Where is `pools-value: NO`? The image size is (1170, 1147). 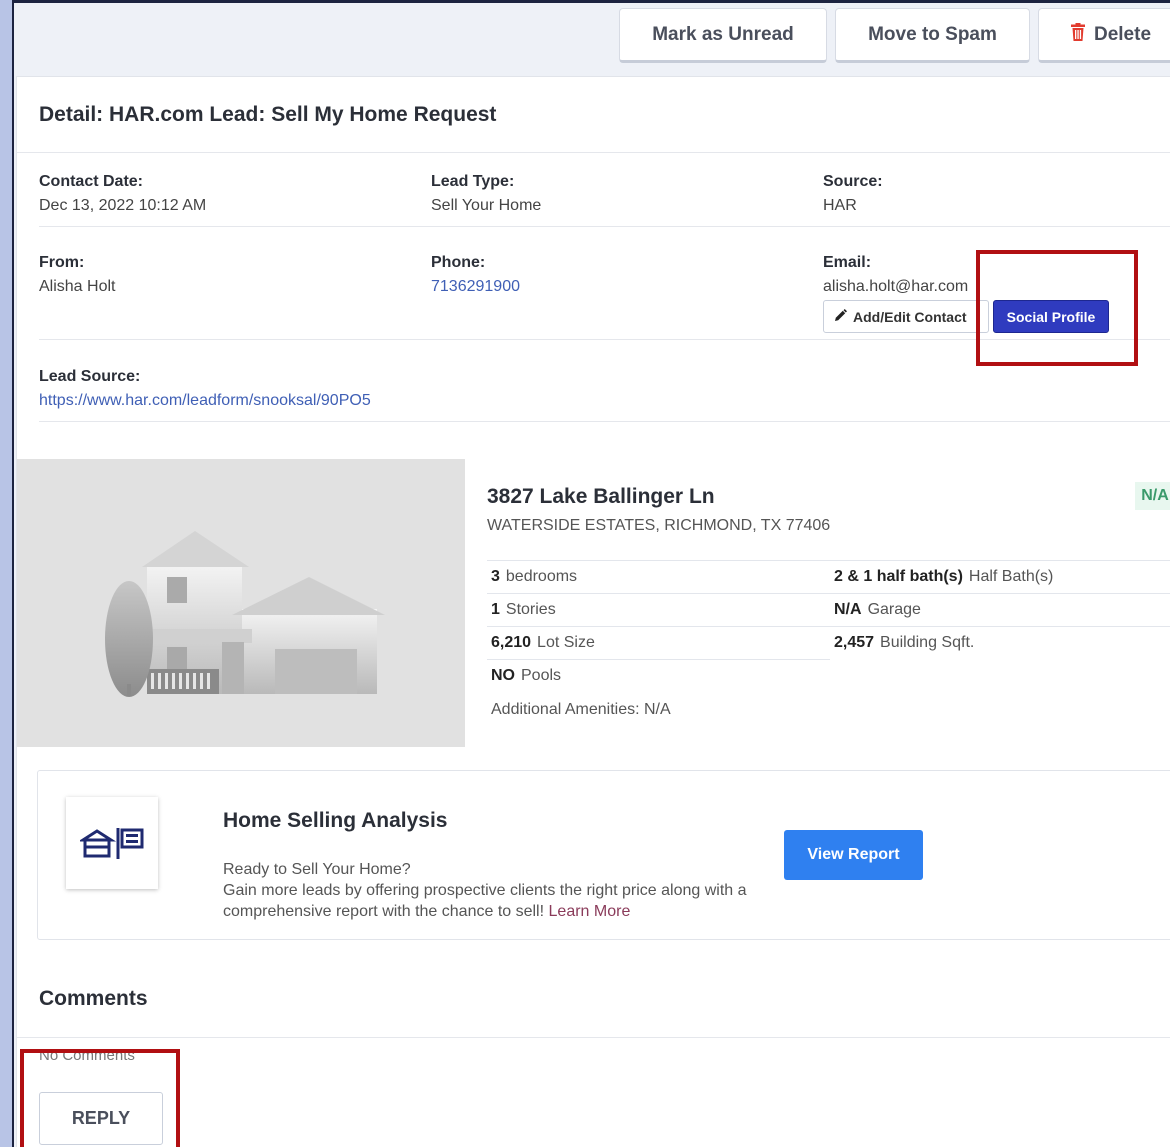 pools-value: NO is located at coordinates (503, 675).